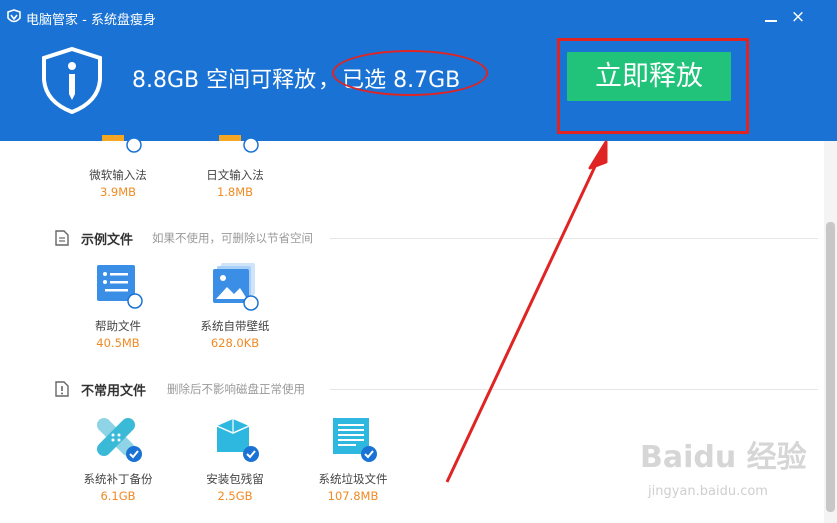 This screenshot has width=837, height=523. What do you see at coordinates (119, 439) in the screenshot?
I see `patch-bandage-icon` at bounding box center [119, 439].